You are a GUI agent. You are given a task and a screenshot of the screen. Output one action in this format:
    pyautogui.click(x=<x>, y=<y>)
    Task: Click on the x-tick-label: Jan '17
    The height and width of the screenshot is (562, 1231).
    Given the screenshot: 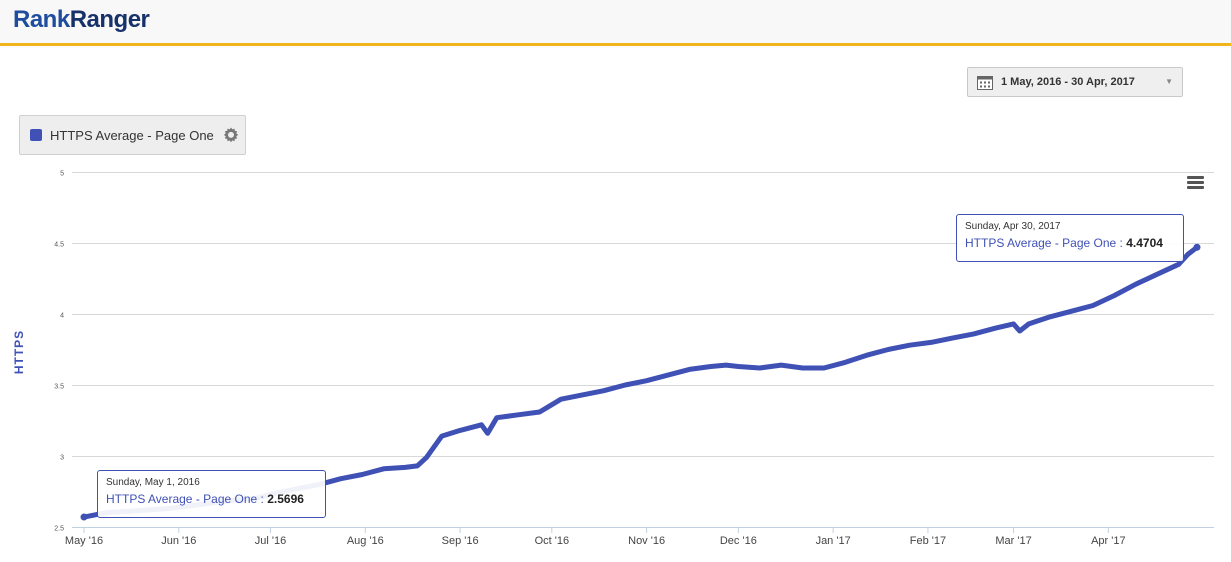 What is the action you would take?
    pyautogui.click(x=833, y=541)
    